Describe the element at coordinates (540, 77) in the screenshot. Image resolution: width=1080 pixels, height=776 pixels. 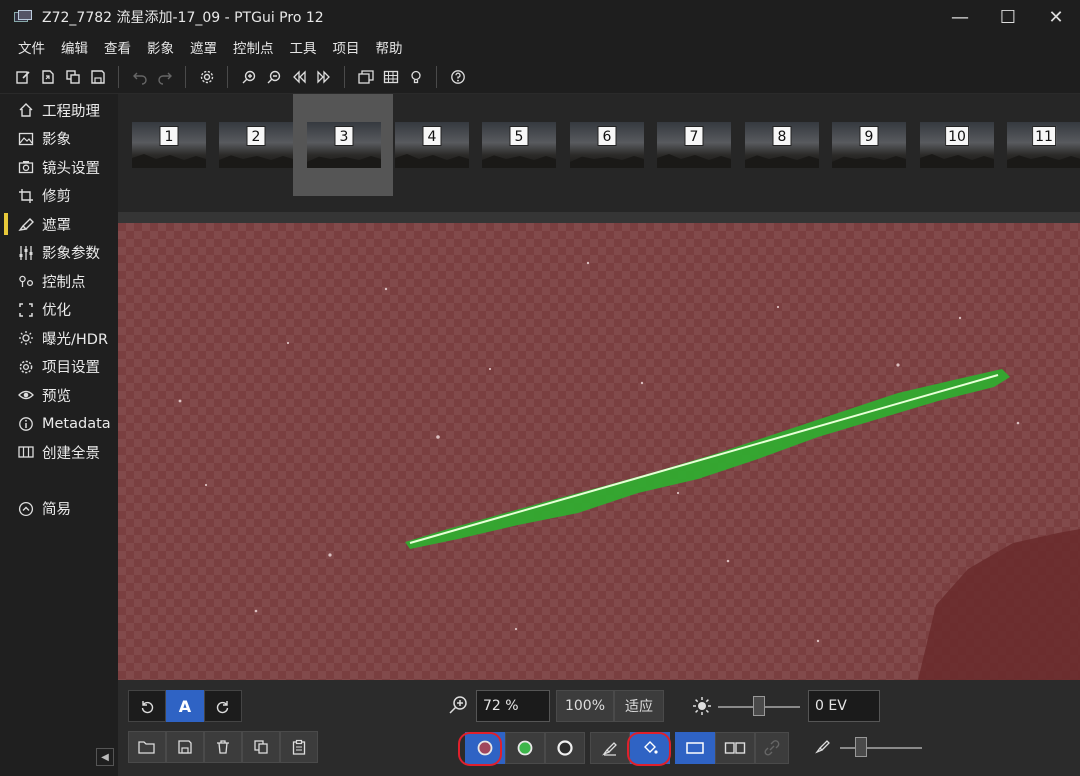
I see `toolbar` at that location.